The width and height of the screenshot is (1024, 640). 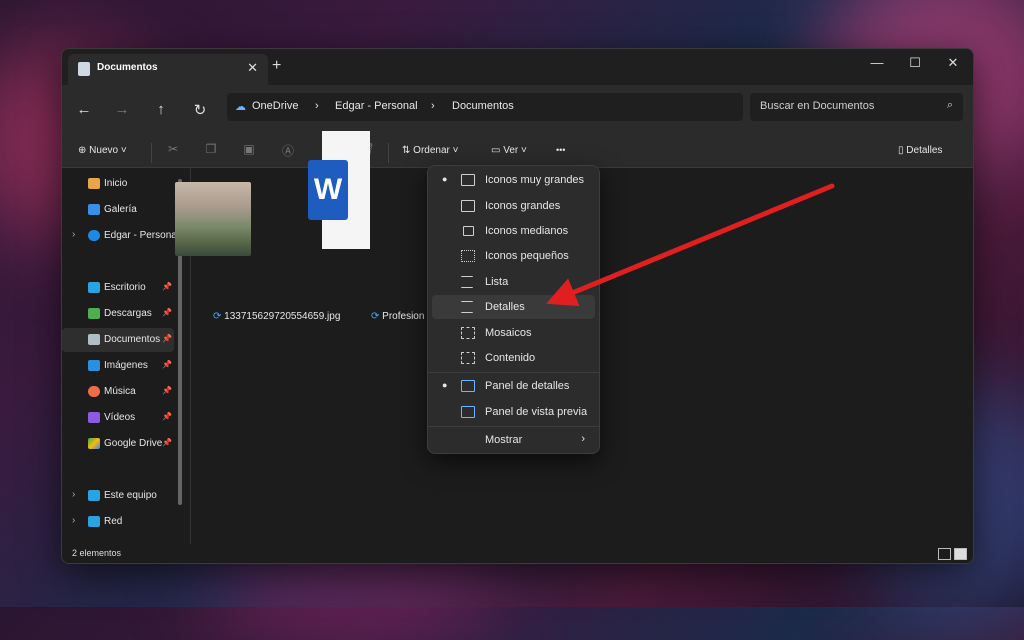 What do you see at coordinates (690, 245) in the screenshot?
I see `annotation-arrow` at bounding box center [690, 245].